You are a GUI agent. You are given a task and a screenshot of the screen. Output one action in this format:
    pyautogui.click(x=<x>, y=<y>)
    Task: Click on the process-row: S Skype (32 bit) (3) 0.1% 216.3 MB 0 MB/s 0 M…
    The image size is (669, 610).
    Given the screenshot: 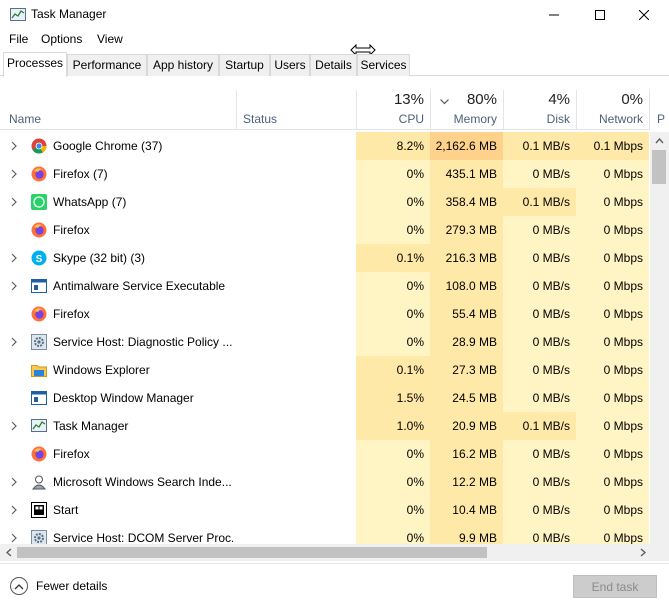 What is the action you would take?
    pyautogui.click(x=325, y=258)
    